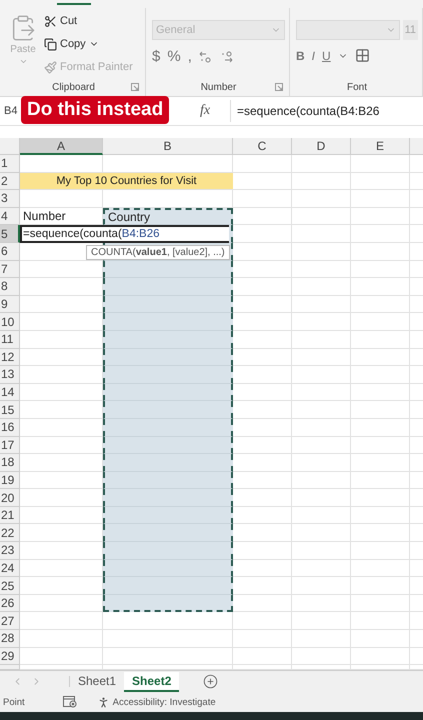  I want to click on group-label: Number, so click(218, 87).